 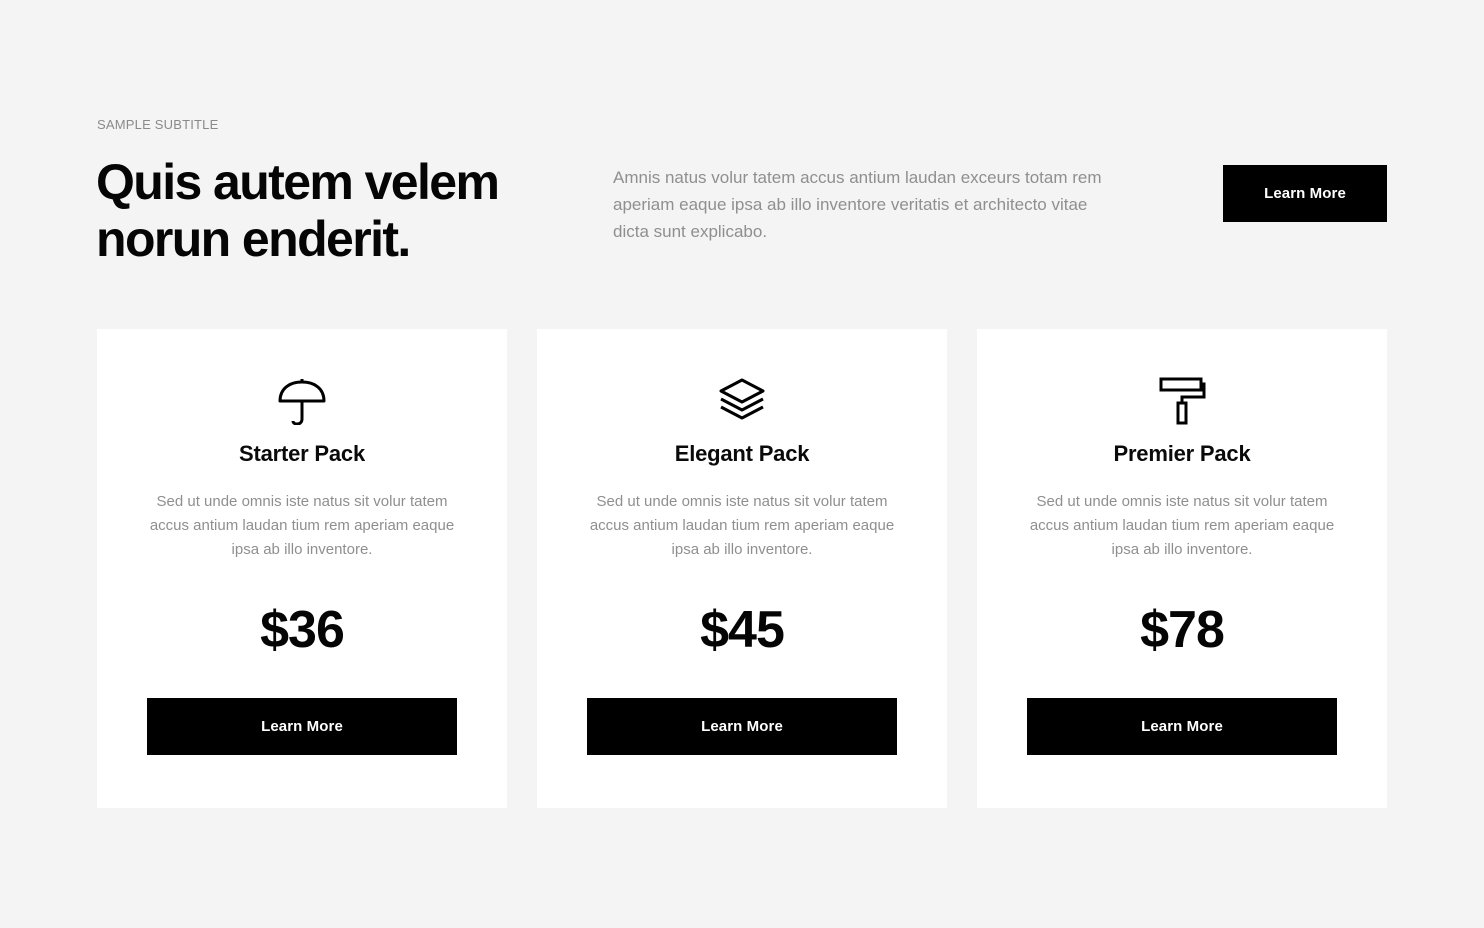 What do you see at coordinates (158, 124) in the screenshot?
I see `section-subtitle: SAMPLE SUBTITLE` at bounding box center [158, 124].